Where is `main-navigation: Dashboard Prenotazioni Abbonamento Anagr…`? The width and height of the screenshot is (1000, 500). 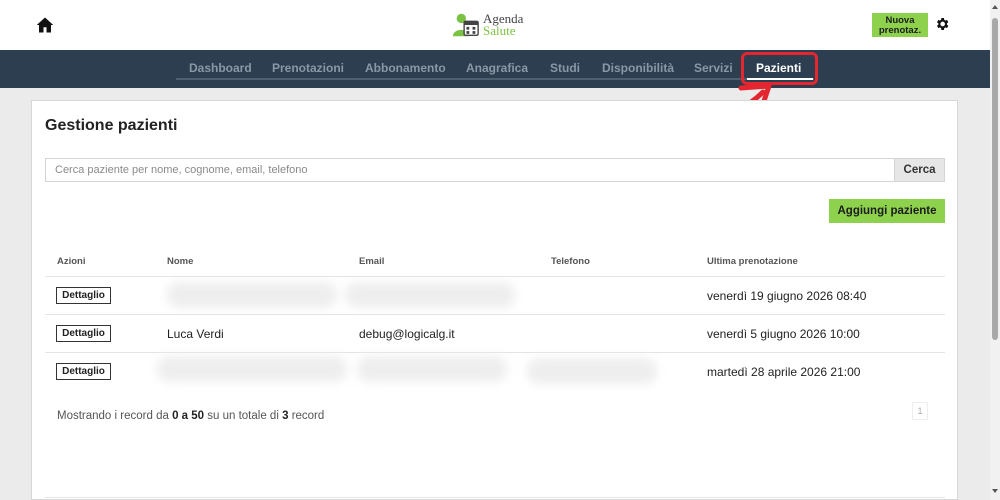 main-navigation: Dashboard Prenotazioni Abbonamento Anagr… is located at coordinates (495, 69).